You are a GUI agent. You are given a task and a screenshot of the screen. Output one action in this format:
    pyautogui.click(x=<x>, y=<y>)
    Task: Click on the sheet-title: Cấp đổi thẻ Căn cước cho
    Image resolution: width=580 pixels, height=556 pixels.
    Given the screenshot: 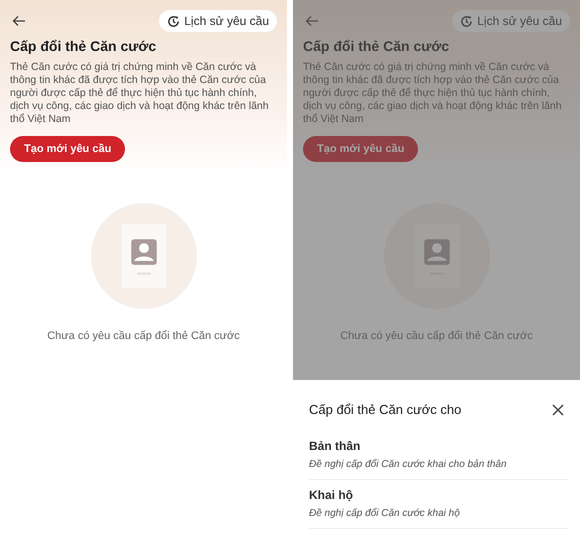 What is the action you would take?
    pyautogui.click(x=385, y=409)
    